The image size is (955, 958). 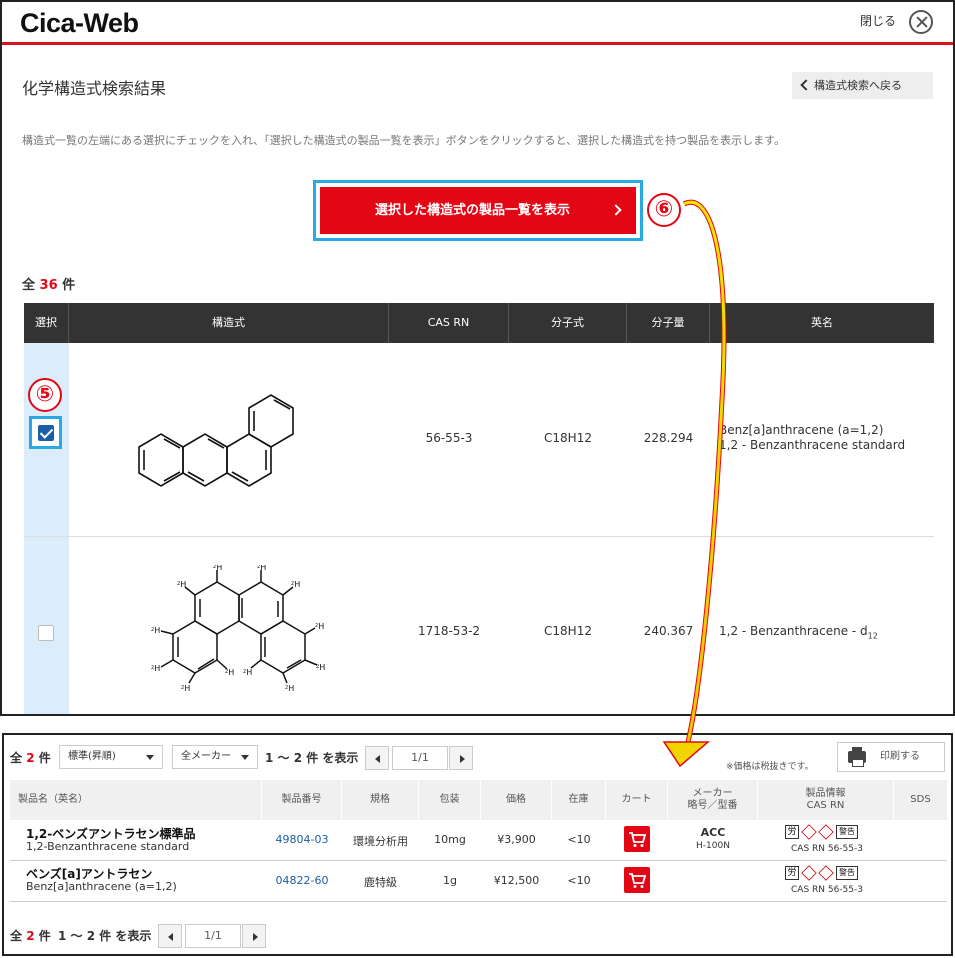 I want to click on highlight-frame-show-button: 選択した構造式の製品一覧を表示, so click(x=478, y=210).